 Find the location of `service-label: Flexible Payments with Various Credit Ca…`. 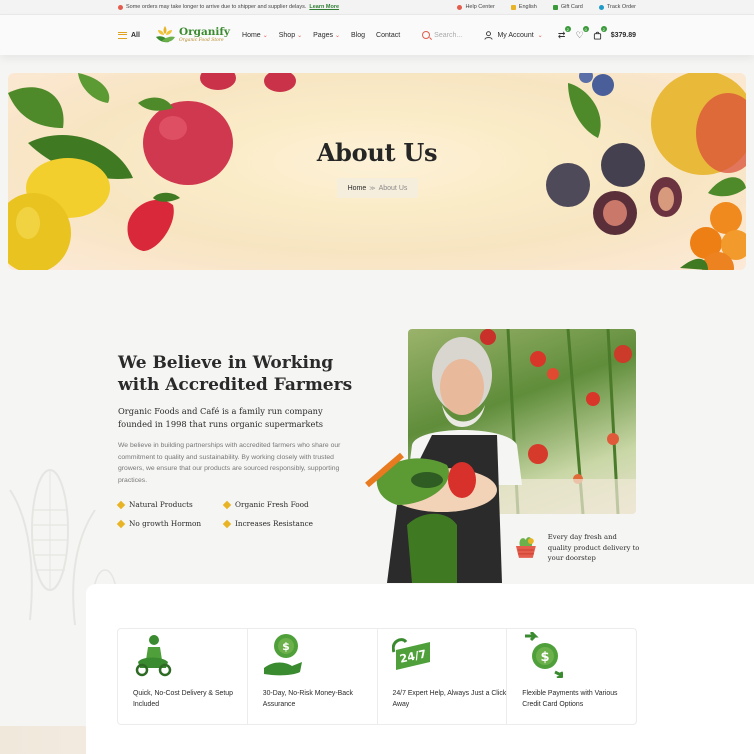

service-label: Flexible Payments with Various Credit Ca… is located at coordinates (570, 699).